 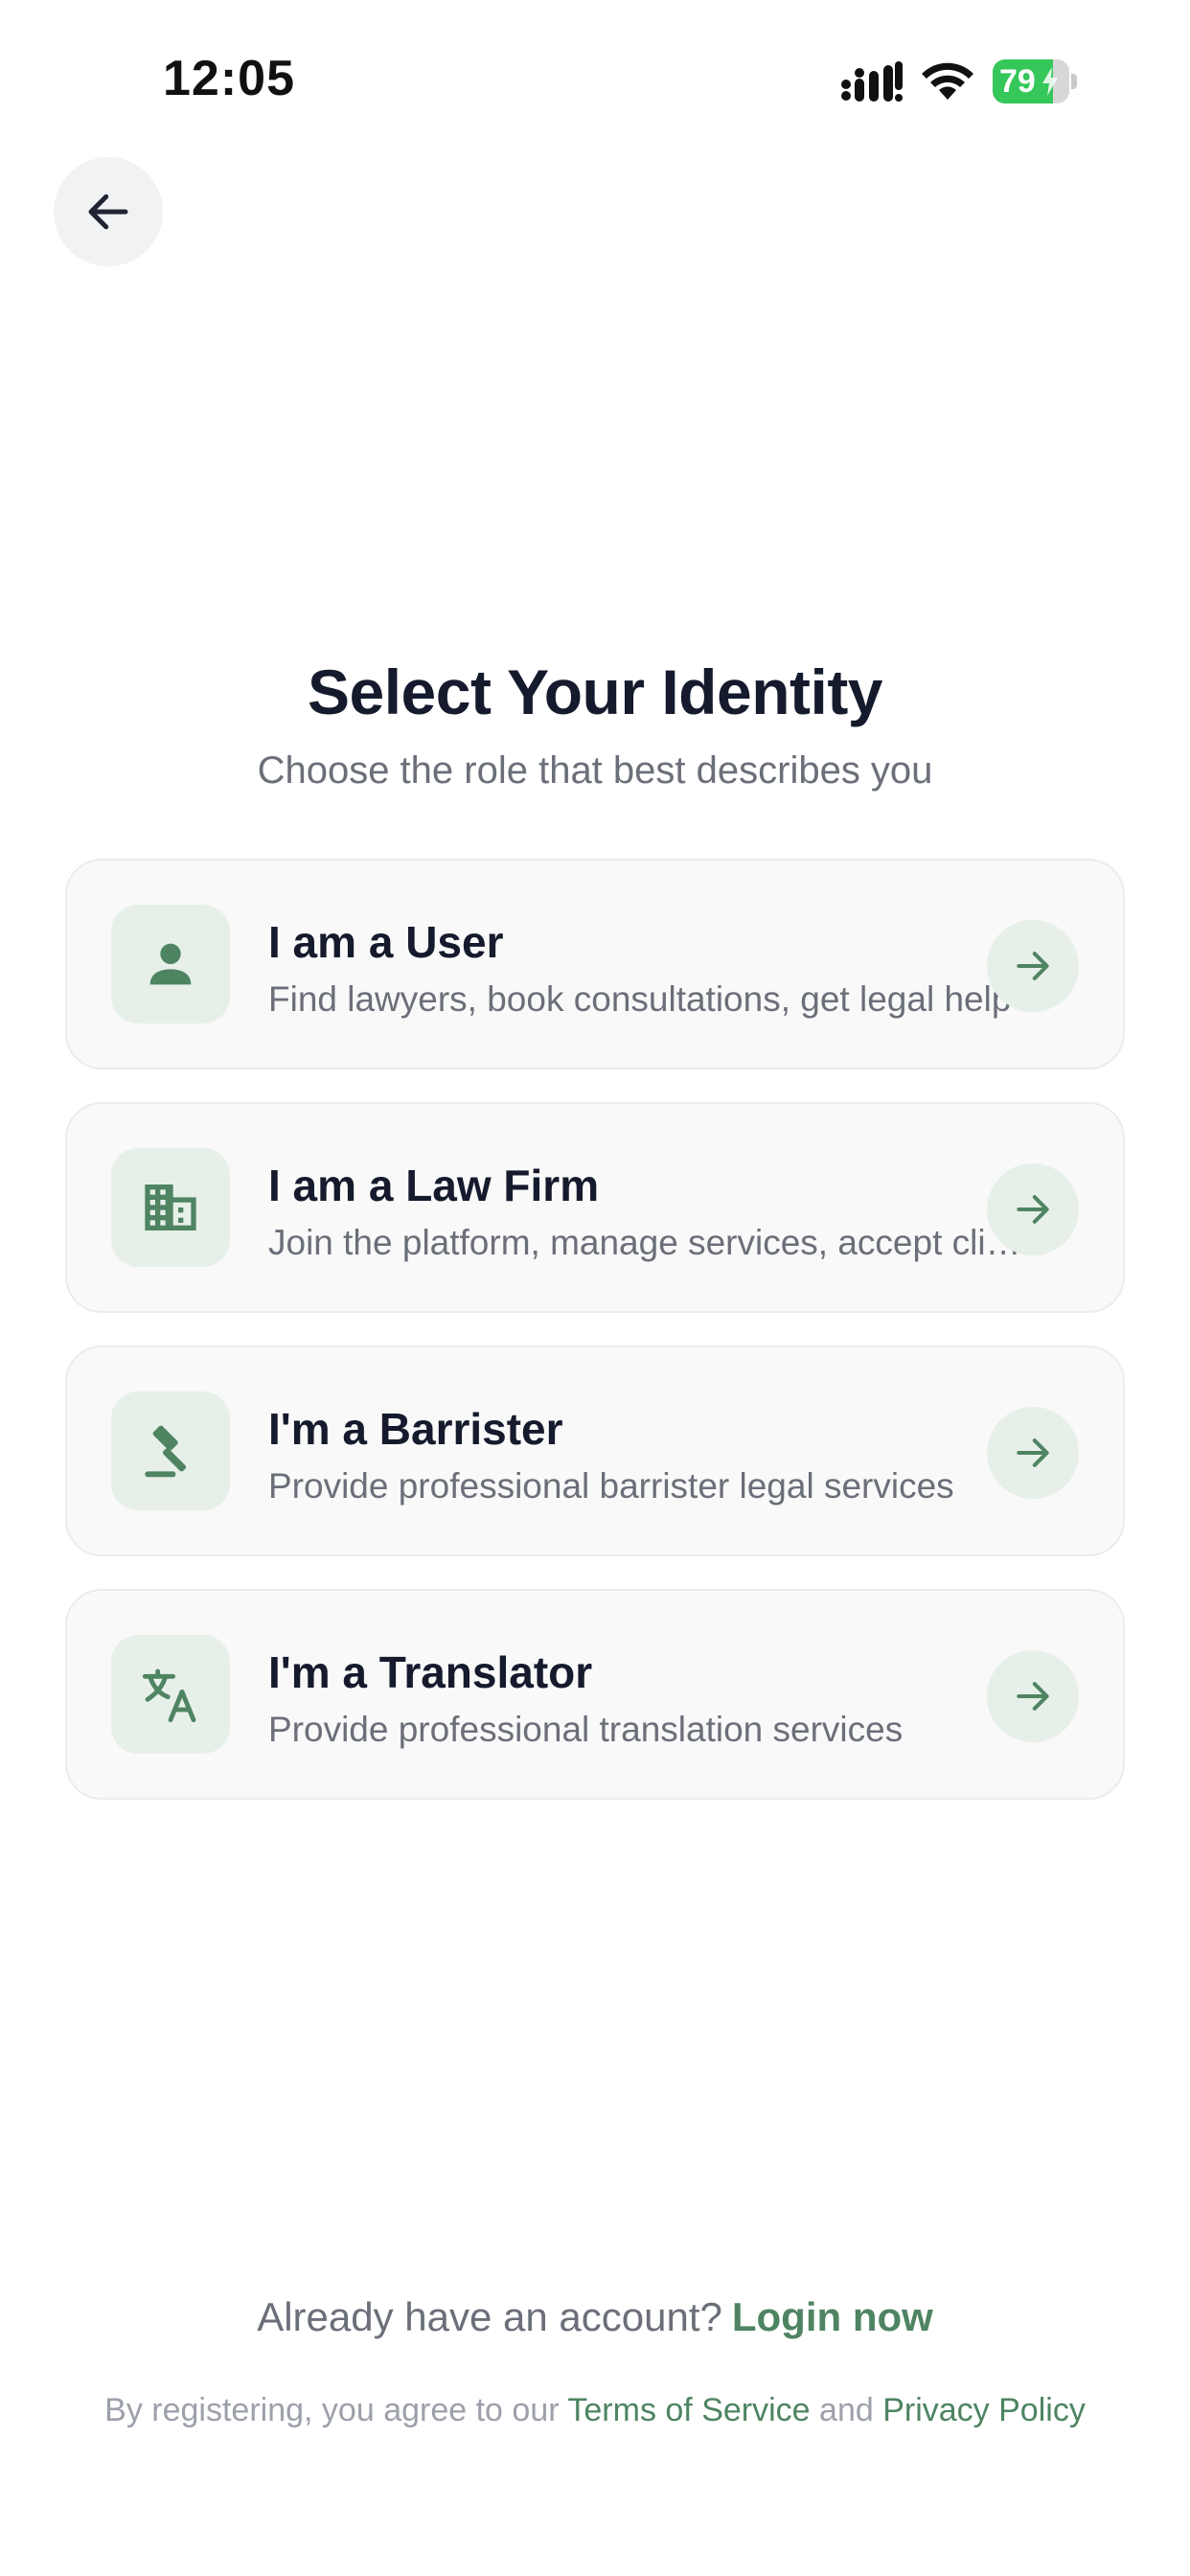 What do you see at coordinates (595, 770) in the screenshot?
I see `page-subtitle: Choose the role that best describes you` at bounding box center [595, 770].